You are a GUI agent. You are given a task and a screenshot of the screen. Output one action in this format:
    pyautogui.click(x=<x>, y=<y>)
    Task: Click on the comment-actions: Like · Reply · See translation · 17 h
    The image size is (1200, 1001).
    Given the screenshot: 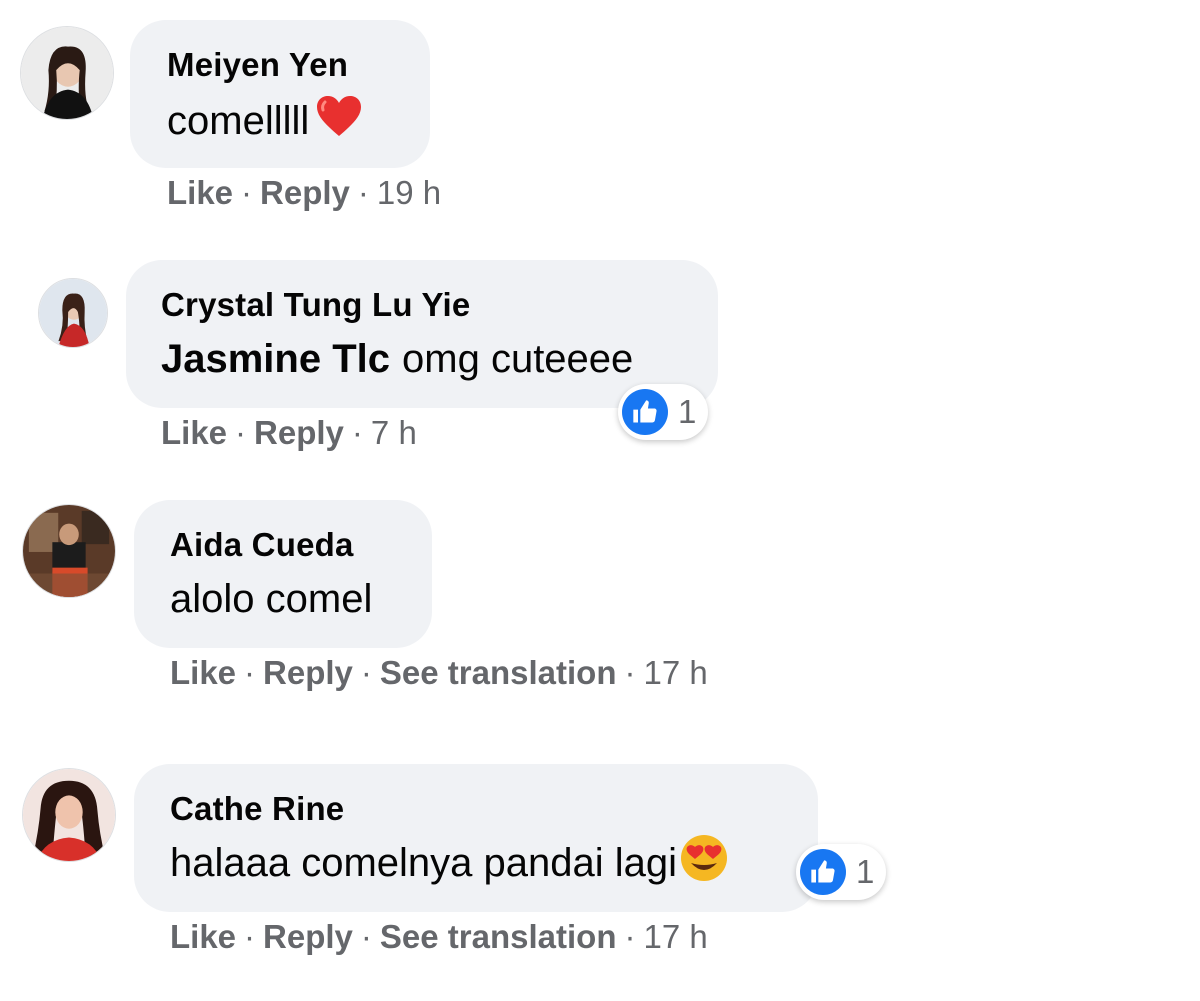 What is the action you would take?
    pyautogui.click(x=439, y=937)
    